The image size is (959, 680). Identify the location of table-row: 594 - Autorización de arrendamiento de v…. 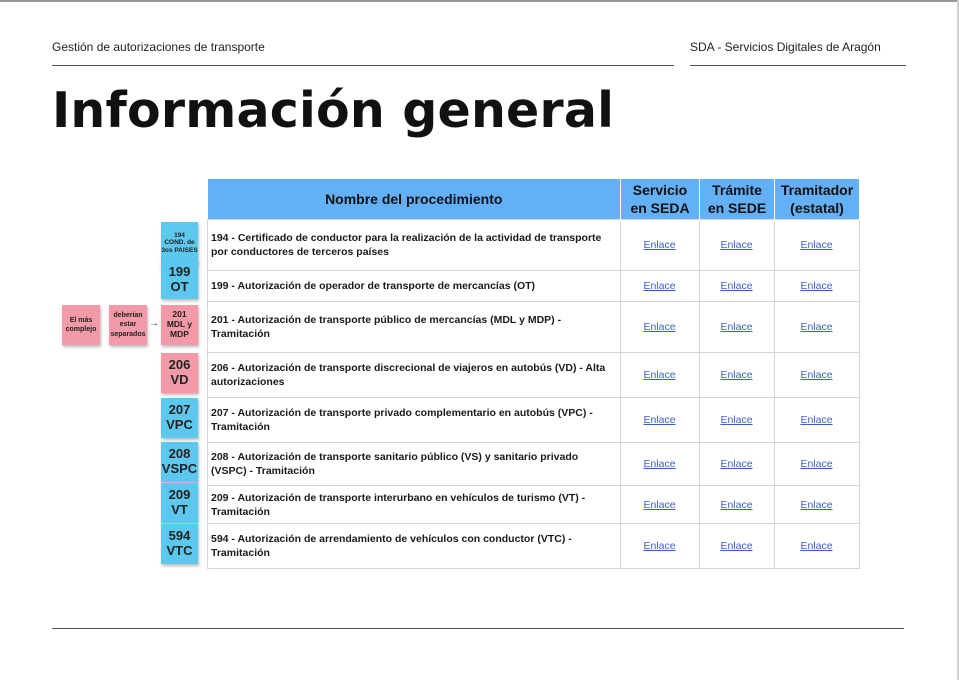
(533, 546).